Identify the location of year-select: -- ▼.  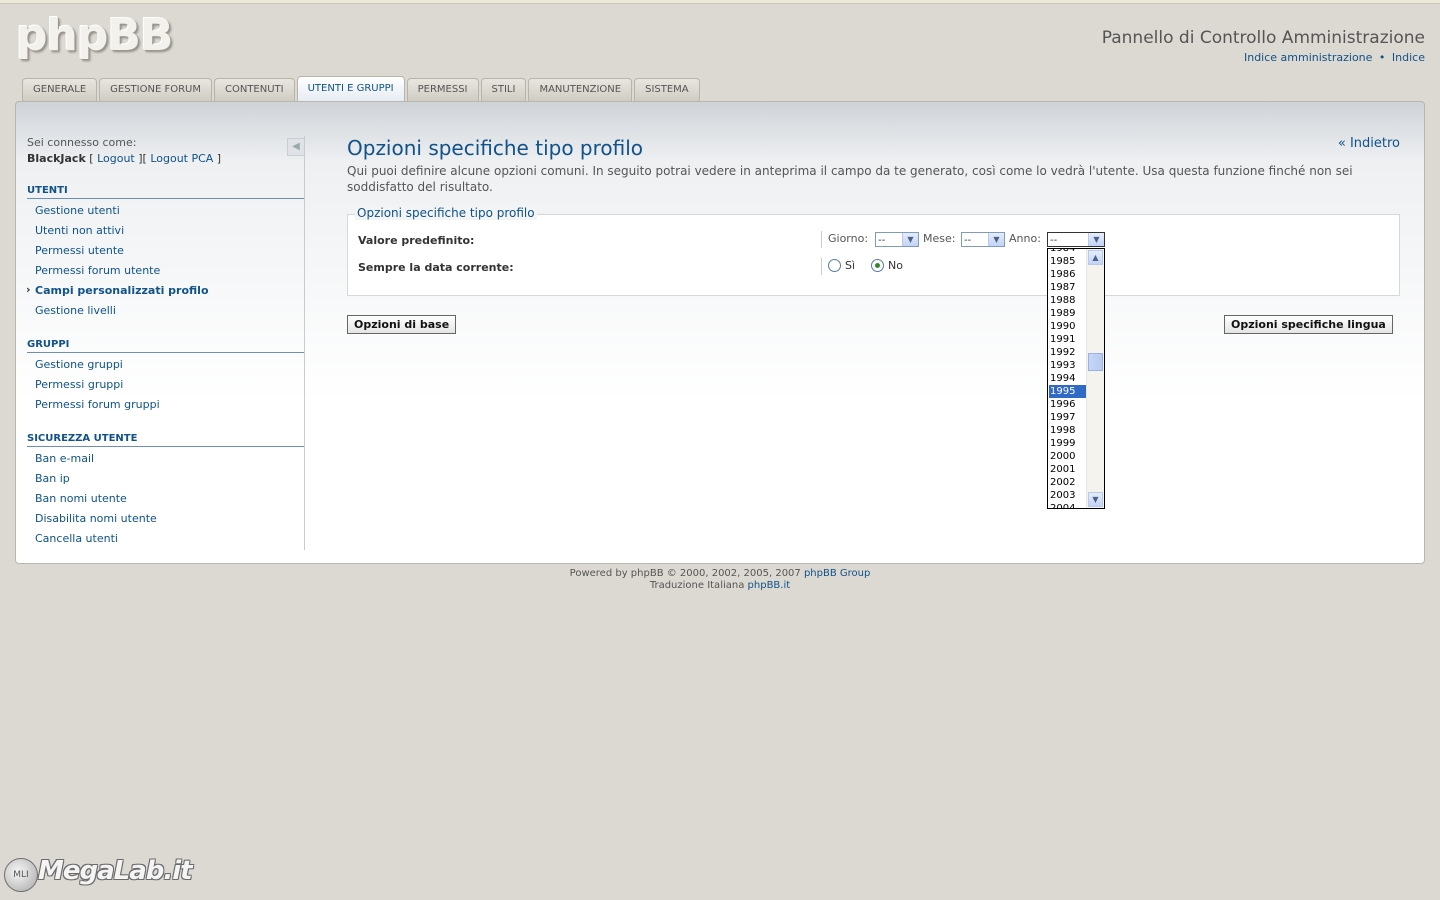
(1076, 239).